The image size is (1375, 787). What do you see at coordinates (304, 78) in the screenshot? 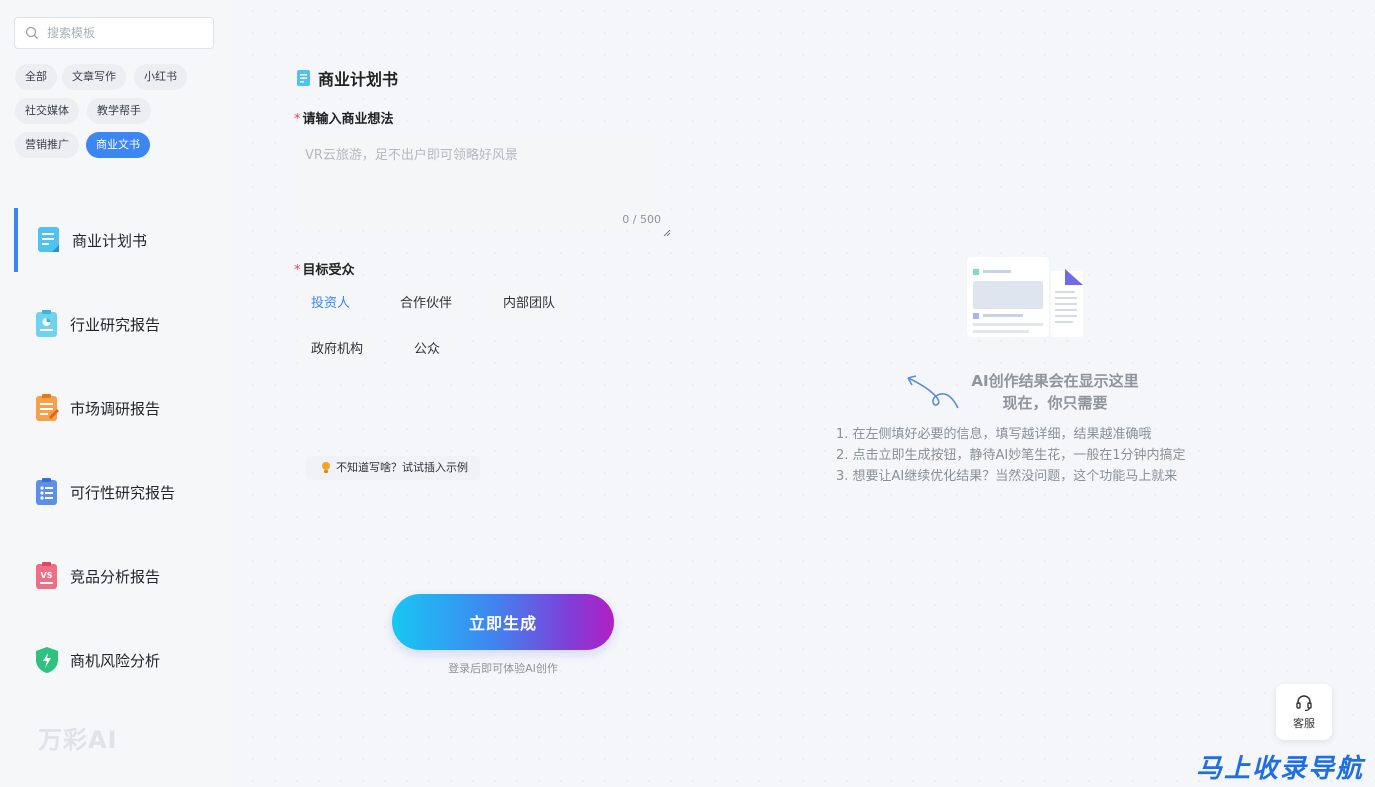
I see `document-icon` at bounding box center [304, 78].